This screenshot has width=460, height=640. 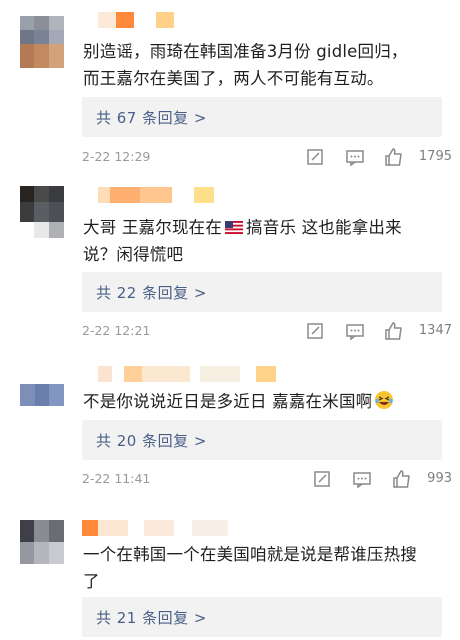 I want to click on laughing-emoji, so click(x=384, y=400).